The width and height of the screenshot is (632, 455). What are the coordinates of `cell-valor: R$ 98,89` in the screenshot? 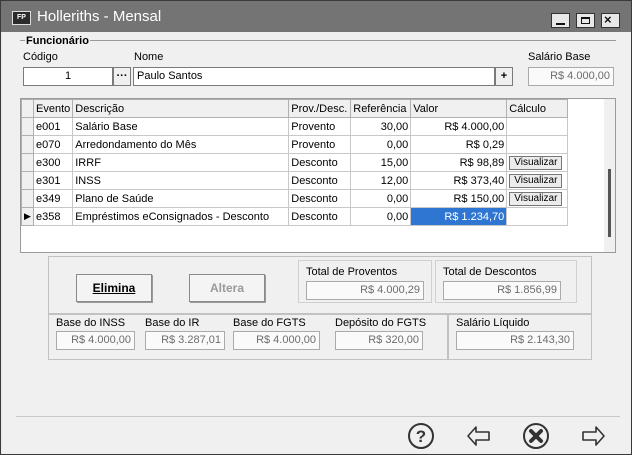 It's located at (459, 162).